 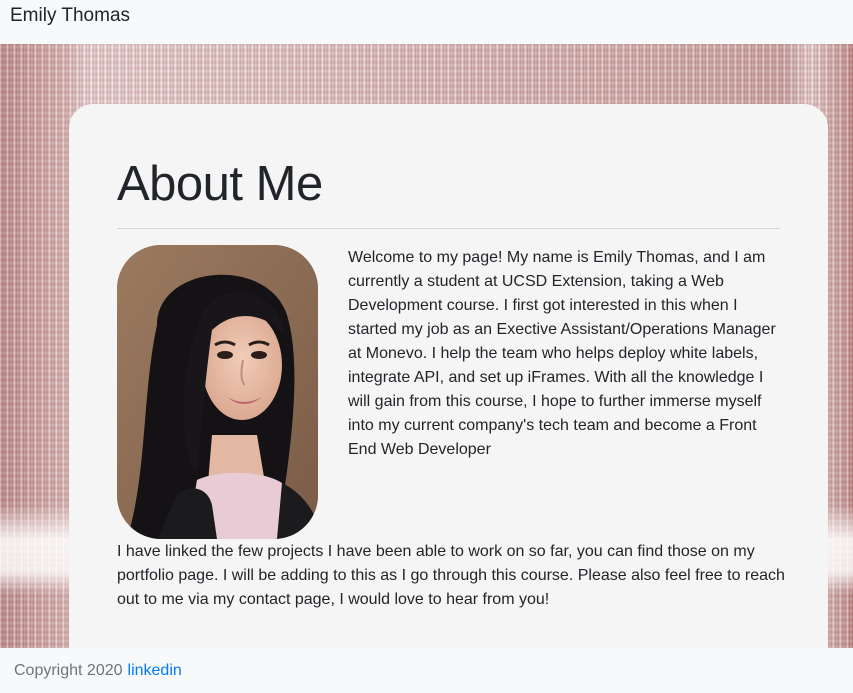 What do you see at coordinates (70, 16) in the screenshot?
I see `brand-link: Emily Thomas` at bounding box center [70, 16].